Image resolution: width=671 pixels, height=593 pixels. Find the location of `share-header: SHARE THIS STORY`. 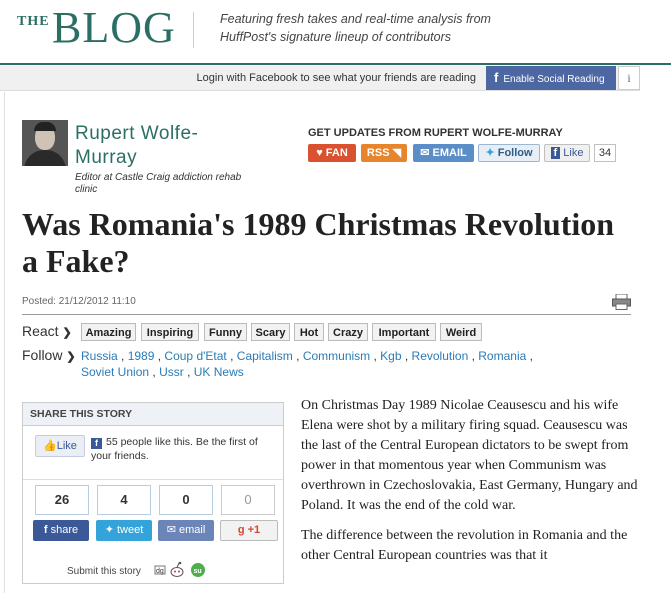

share-header: SHARE THIS STORY is located at coordinates (153, 414).